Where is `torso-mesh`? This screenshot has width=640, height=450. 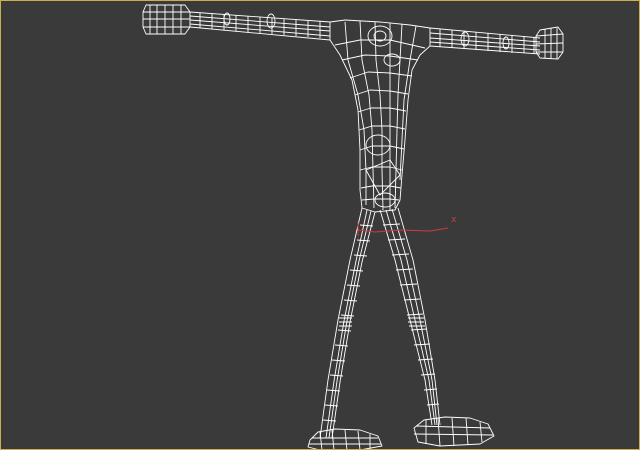
torso-mesh is located at coordinates (380, 116).